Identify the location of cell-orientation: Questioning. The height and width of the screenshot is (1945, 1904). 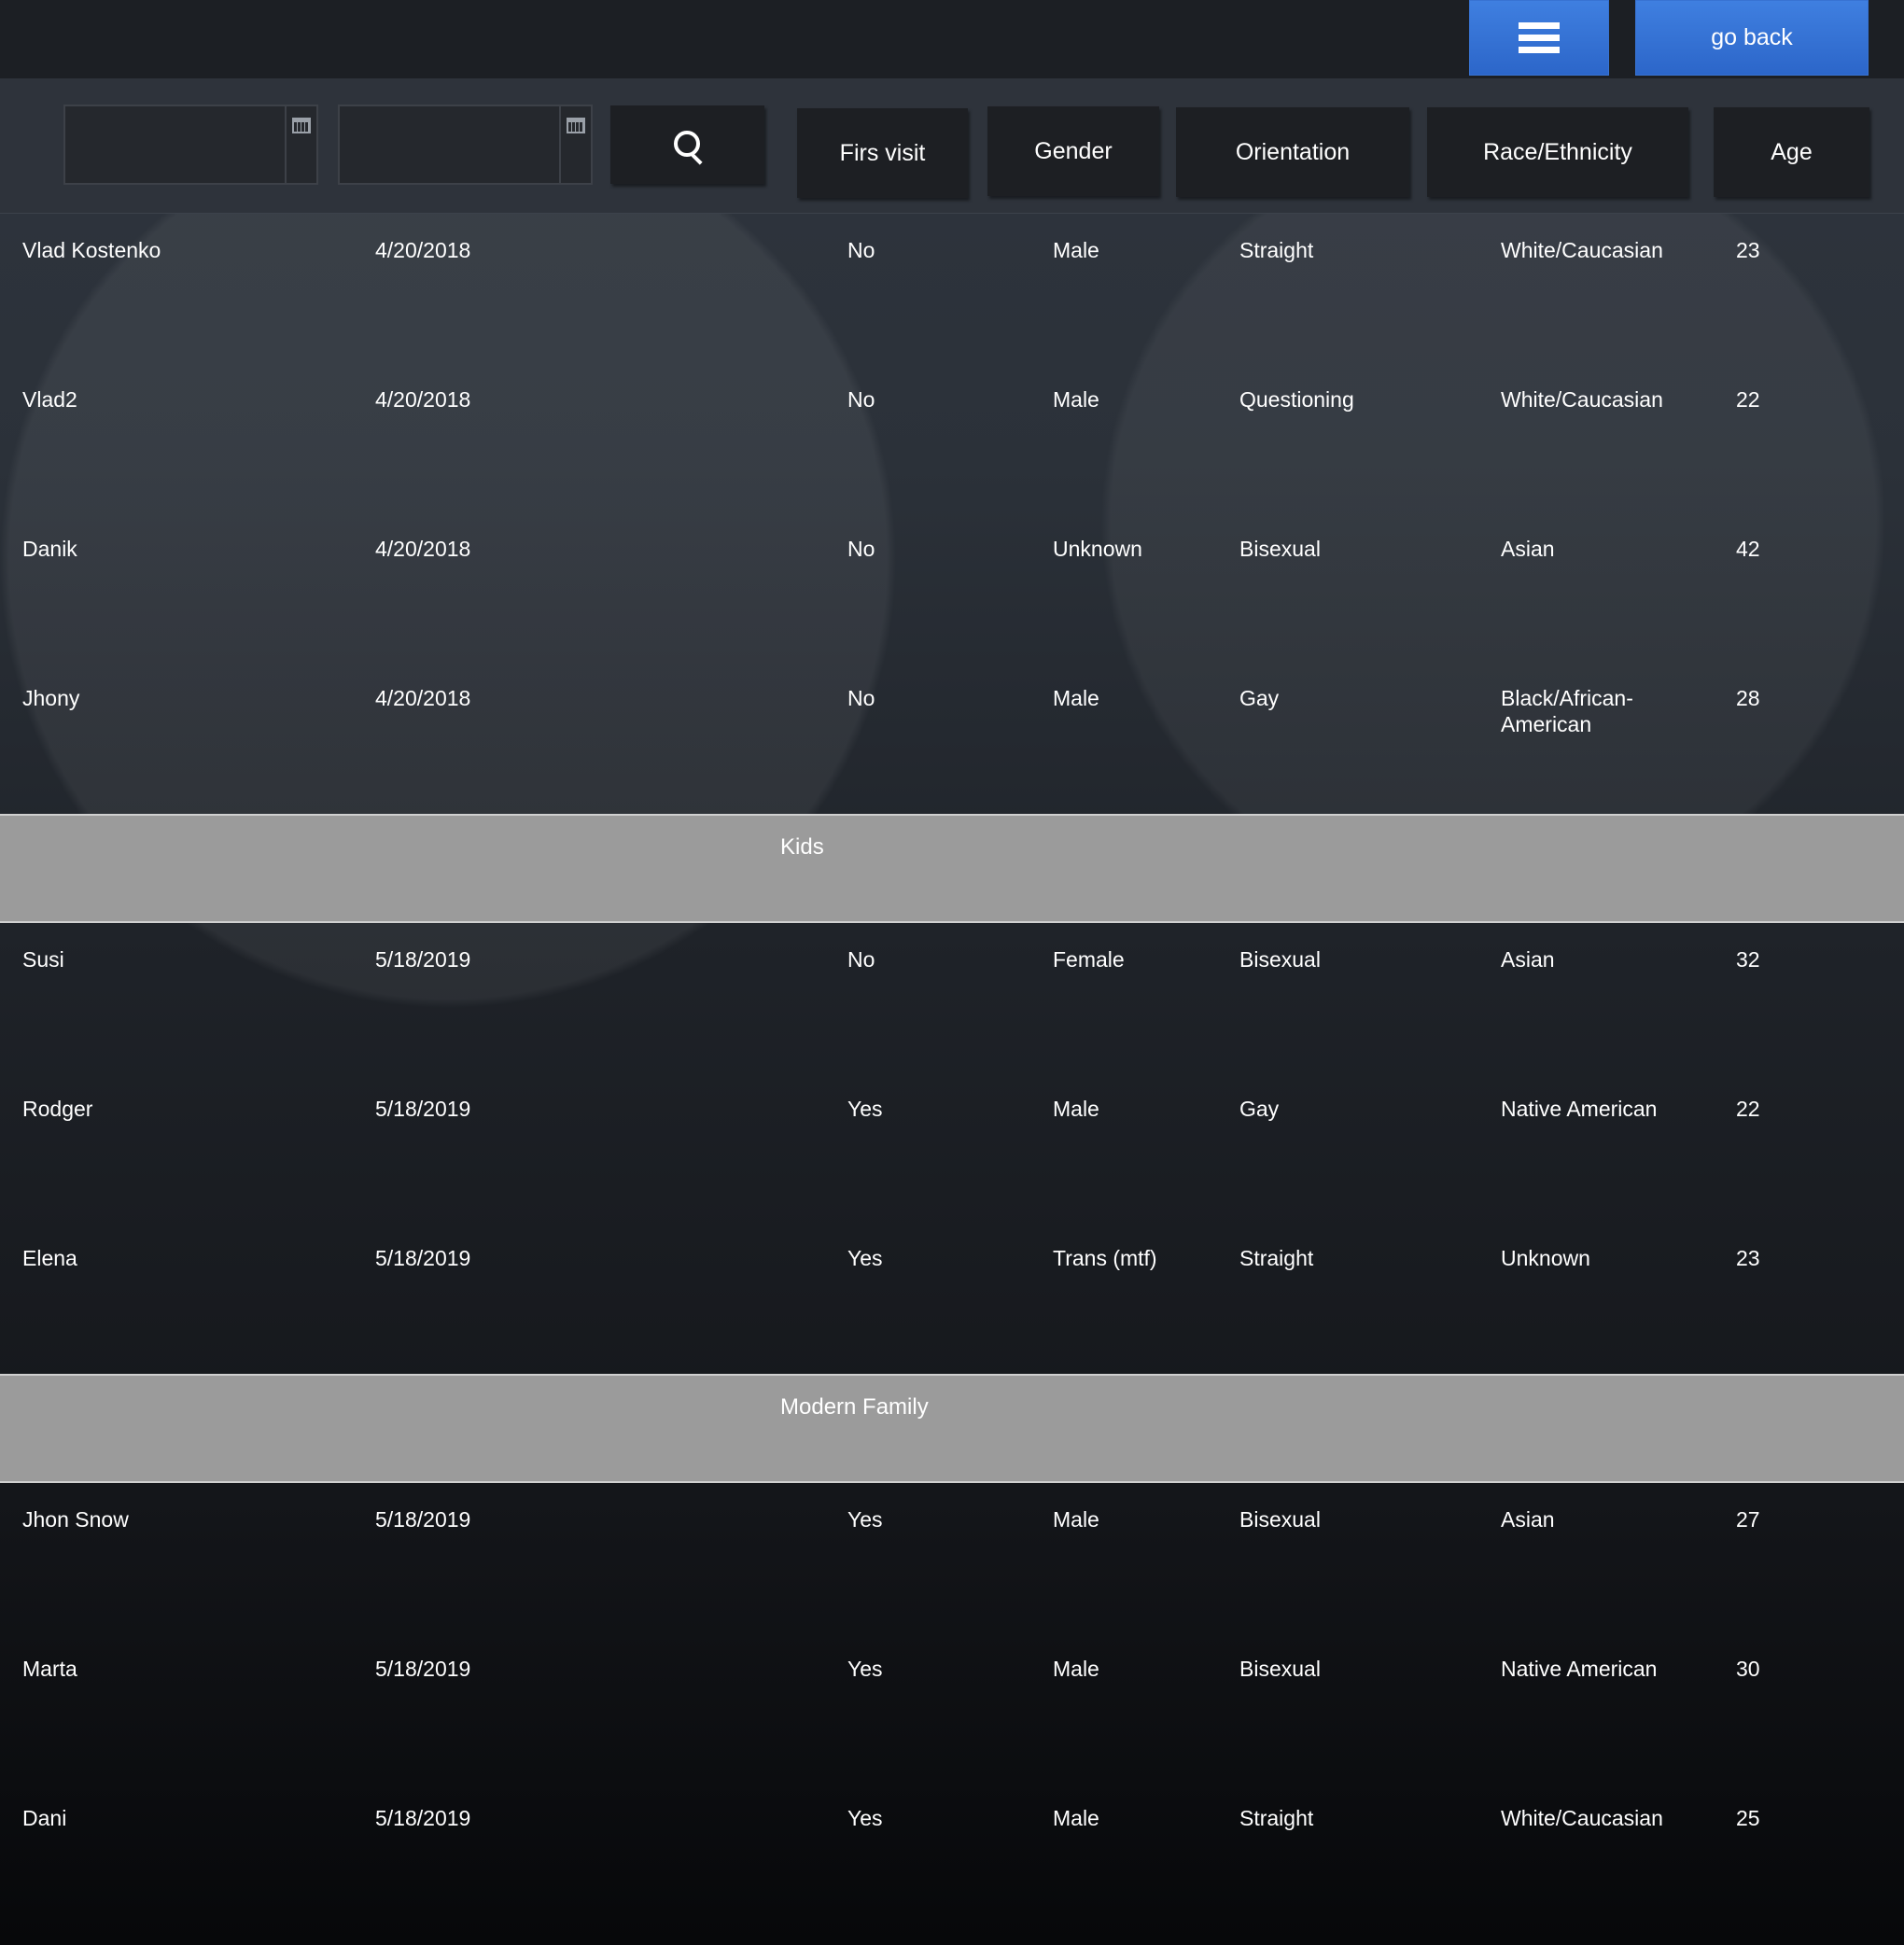
(1296, 399).